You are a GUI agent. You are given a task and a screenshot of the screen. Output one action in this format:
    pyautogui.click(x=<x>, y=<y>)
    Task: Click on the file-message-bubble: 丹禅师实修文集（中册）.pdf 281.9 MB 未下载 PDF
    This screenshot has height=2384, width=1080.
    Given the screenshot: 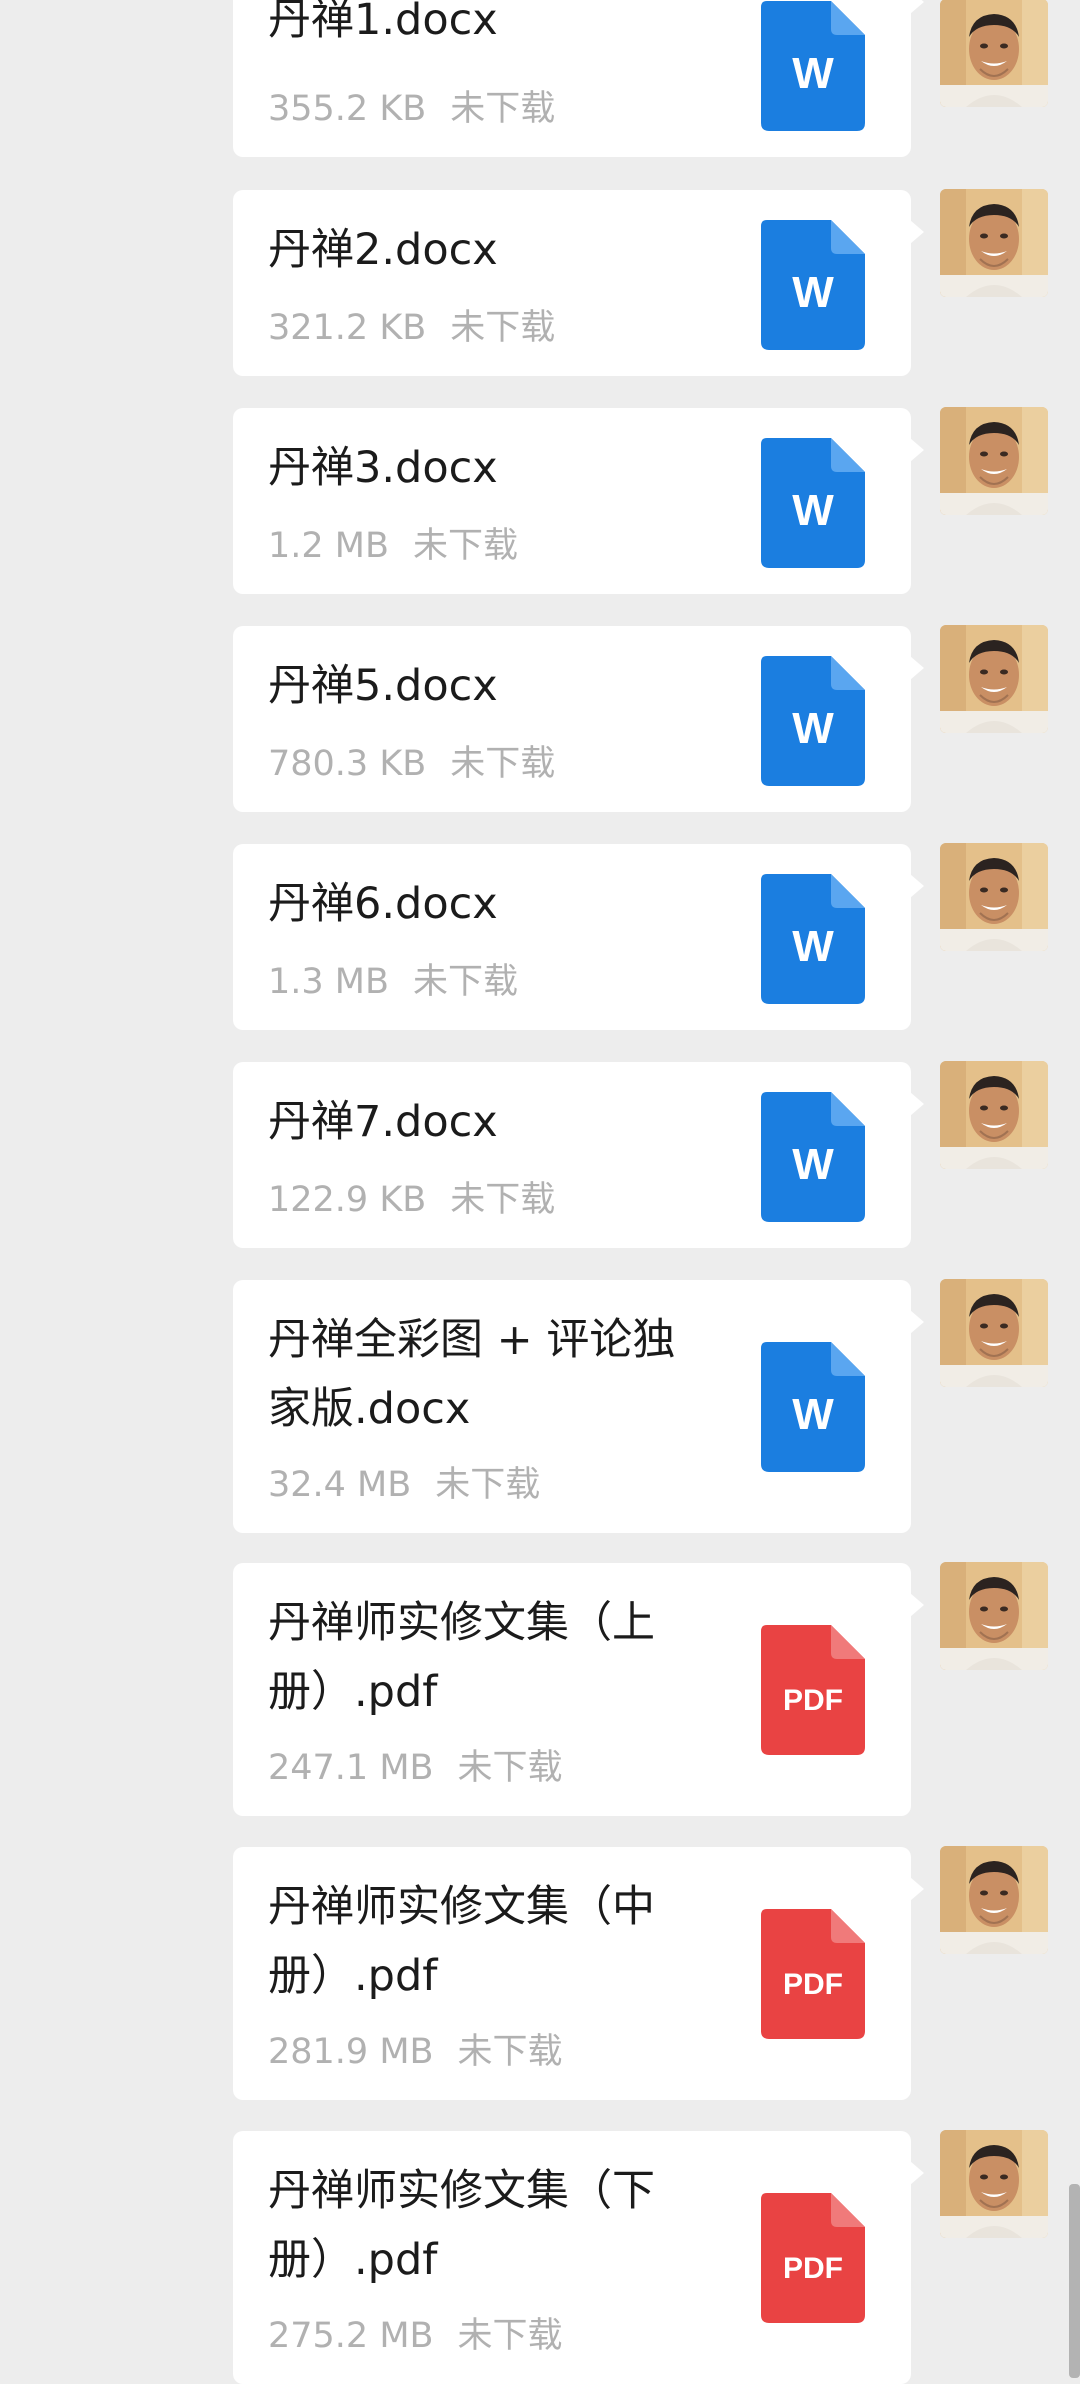 What is the action you would take?
    pyautogui.click(x=578, y=1973)
    